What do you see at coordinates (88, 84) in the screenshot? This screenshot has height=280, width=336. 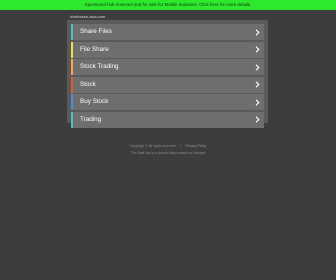 I see `link-label: Stock` at bounding box center [88, 84].